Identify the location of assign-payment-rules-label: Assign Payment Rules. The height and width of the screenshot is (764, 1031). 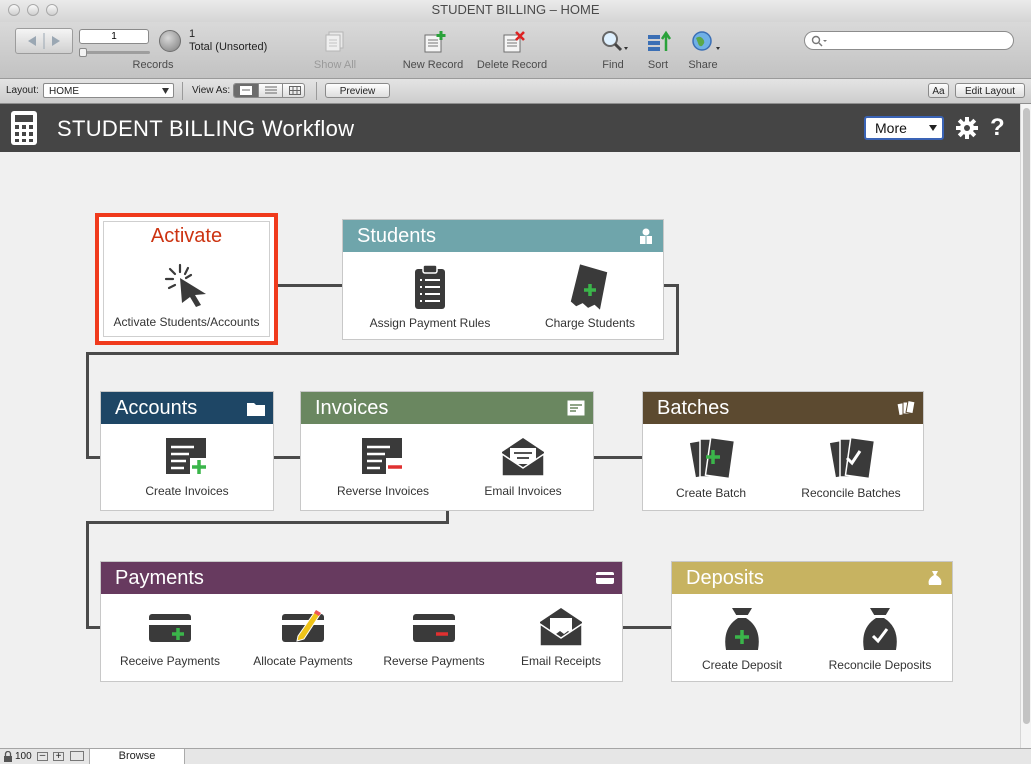
(430, 323).